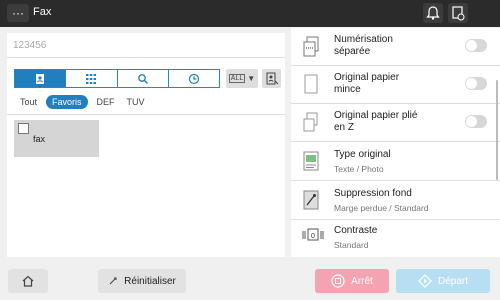  I want to click on divider, so click(146, 114).